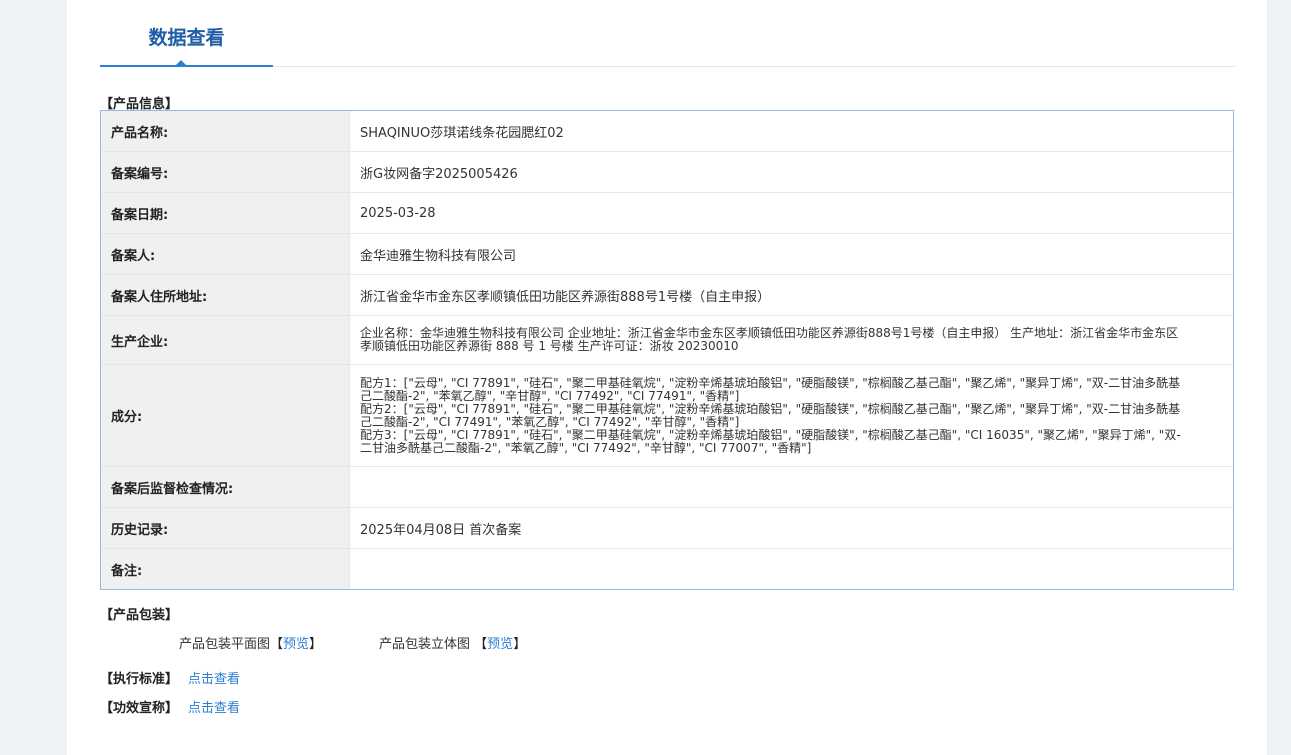 This screenshot has height=755, width=1291. I want to click on exec-standard-row: 【执行标准】 点击查看, so click(170, 677).